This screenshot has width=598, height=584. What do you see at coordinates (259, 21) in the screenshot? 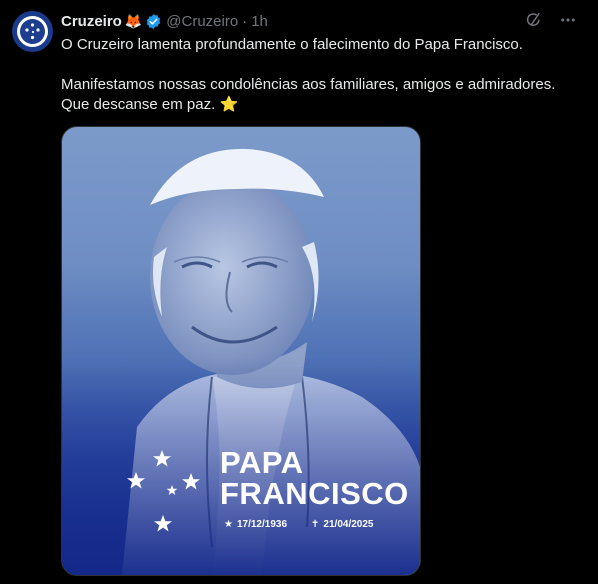
I see `timestamp: 1h` at bounding box center [259, 21].